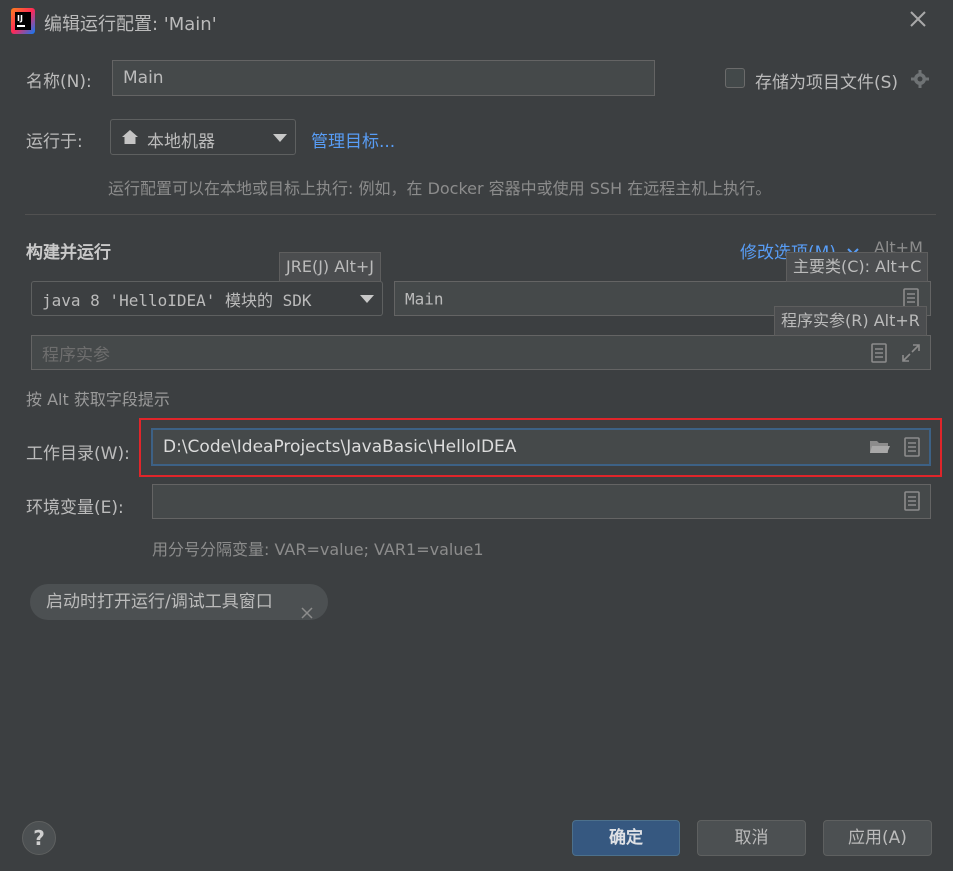 Image resolution: width=953 pixels, height=871 pixels. I want to click on home-icon, so click(130, 137).